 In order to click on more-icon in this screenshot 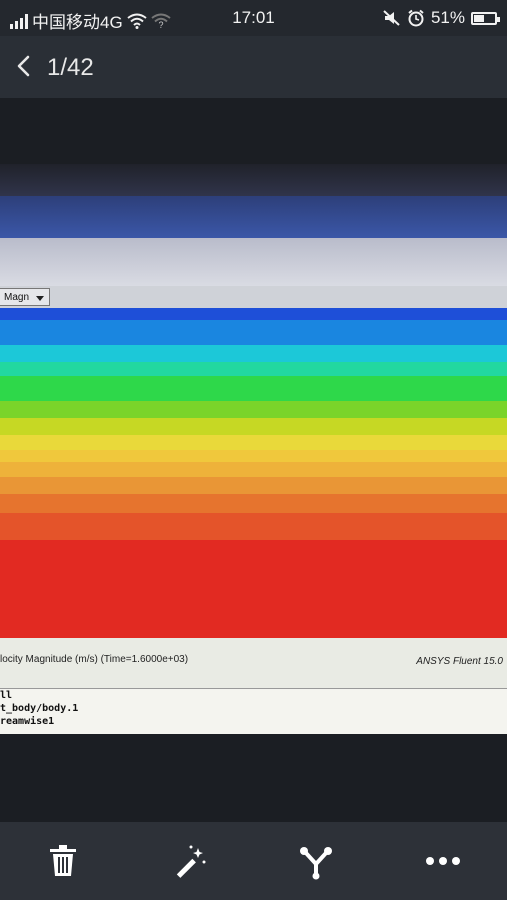, I will do `click(443, 861)`.